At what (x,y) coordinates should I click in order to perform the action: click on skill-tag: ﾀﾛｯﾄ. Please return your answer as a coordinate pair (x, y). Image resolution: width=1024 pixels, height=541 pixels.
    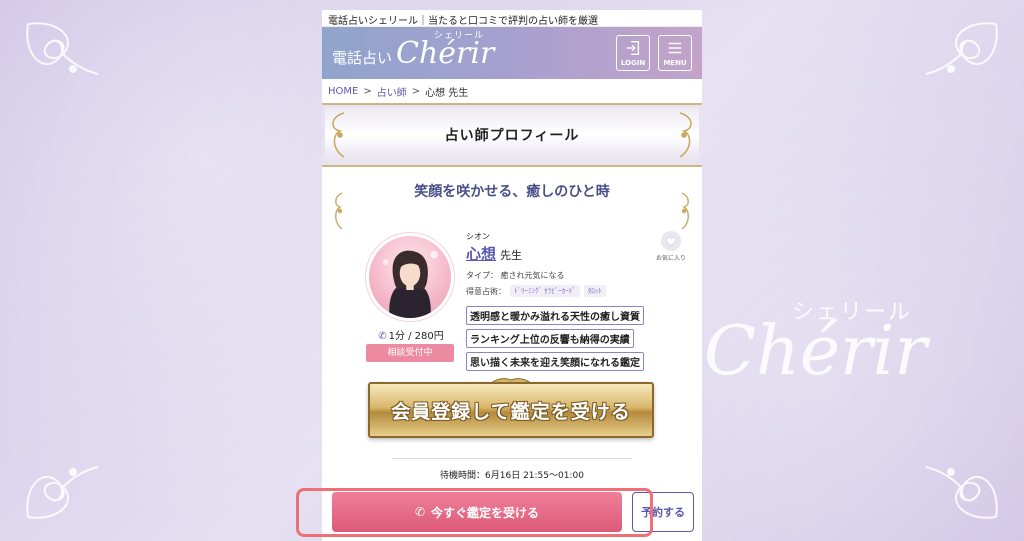
    Looking at the image, I should click on (594, 291).